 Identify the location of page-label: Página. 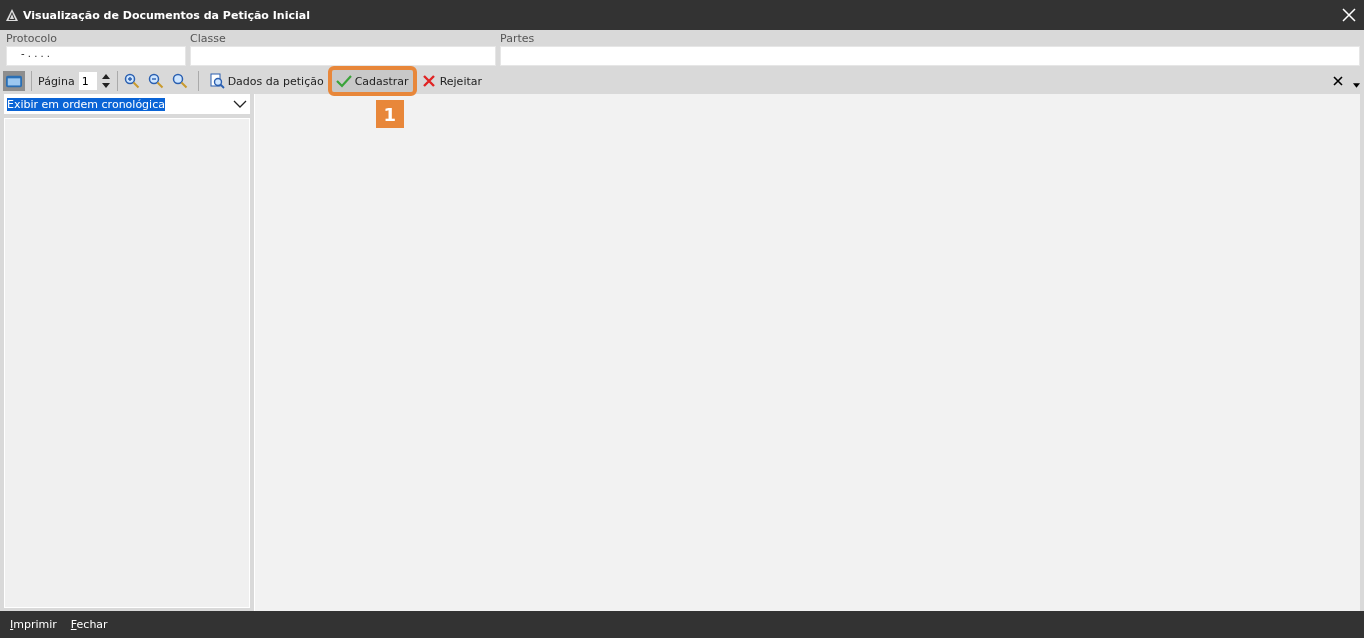
(56, 81).